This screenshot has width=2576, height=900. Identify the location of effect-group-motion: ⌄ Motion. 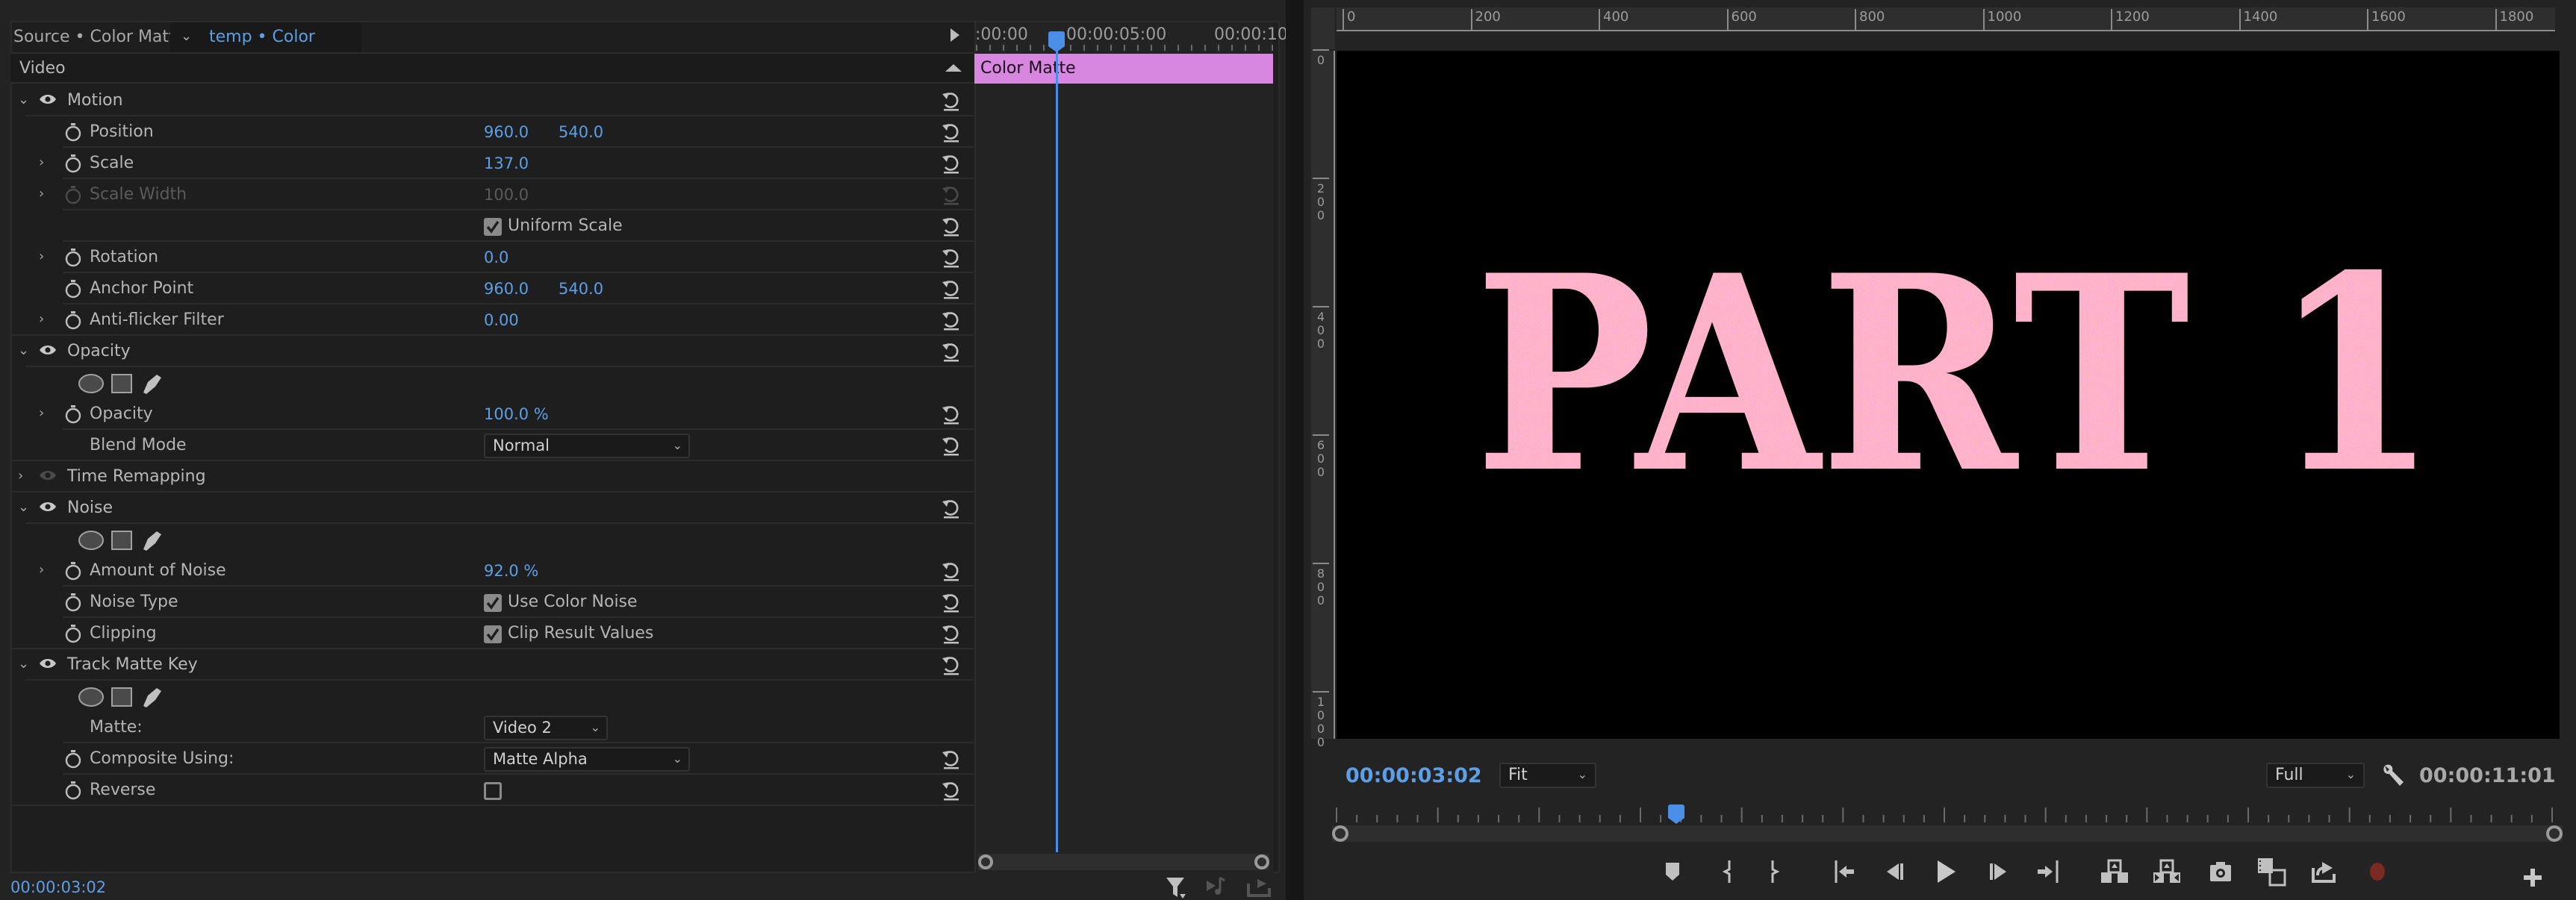
(492, 101).